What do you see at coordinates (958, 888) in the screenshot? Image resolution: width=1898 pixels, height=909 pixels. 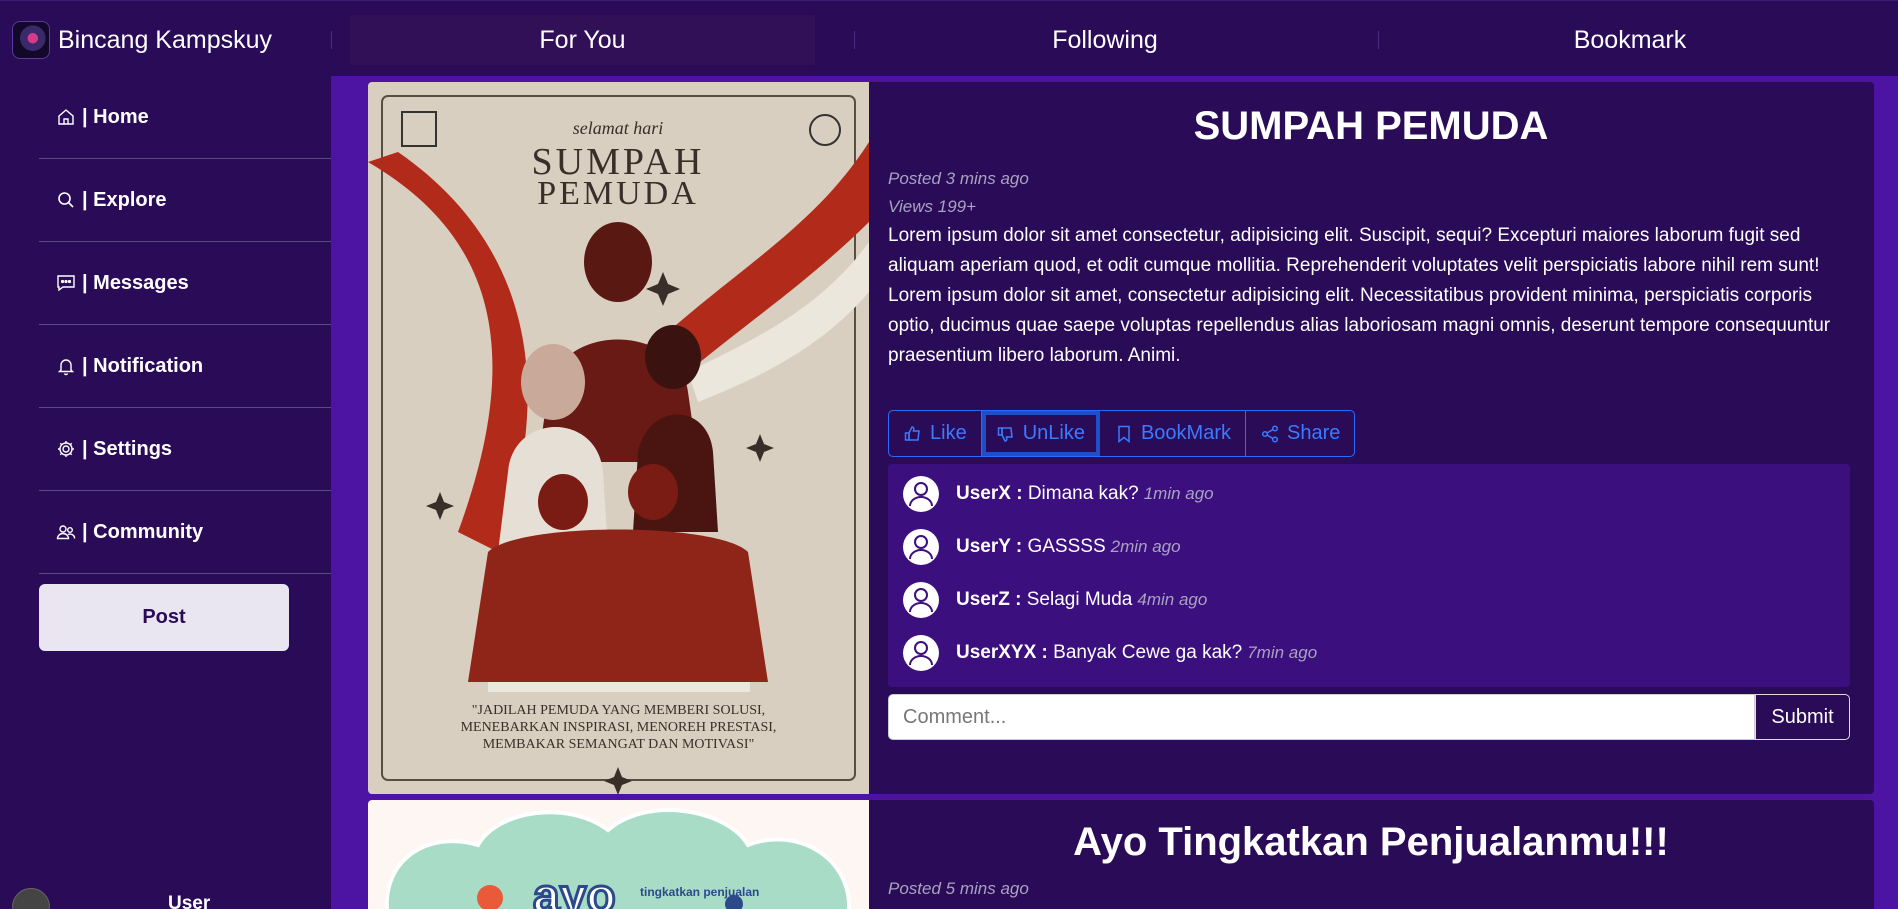 I see `post-time: Posted 5 mins ago` at bounding box center [958, 888].